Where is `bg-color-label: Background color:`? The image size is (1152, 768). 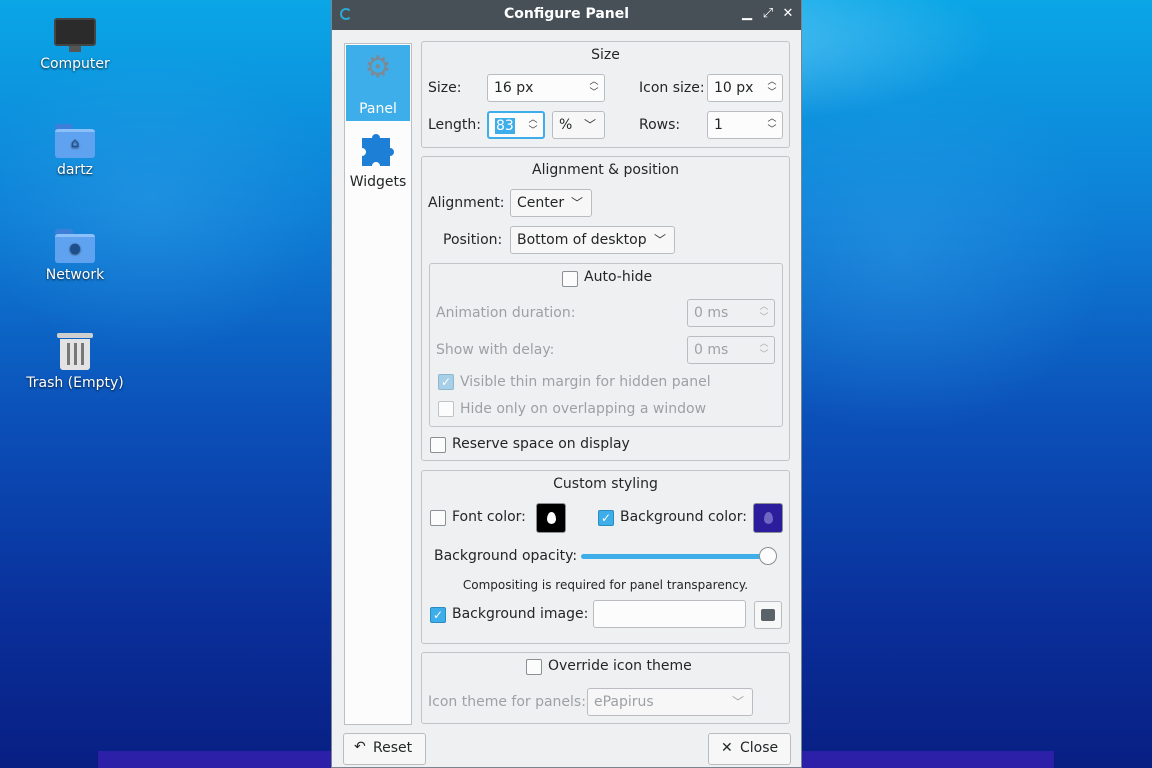 bg-color-label: Background color: is located at coordinates (683, 517).